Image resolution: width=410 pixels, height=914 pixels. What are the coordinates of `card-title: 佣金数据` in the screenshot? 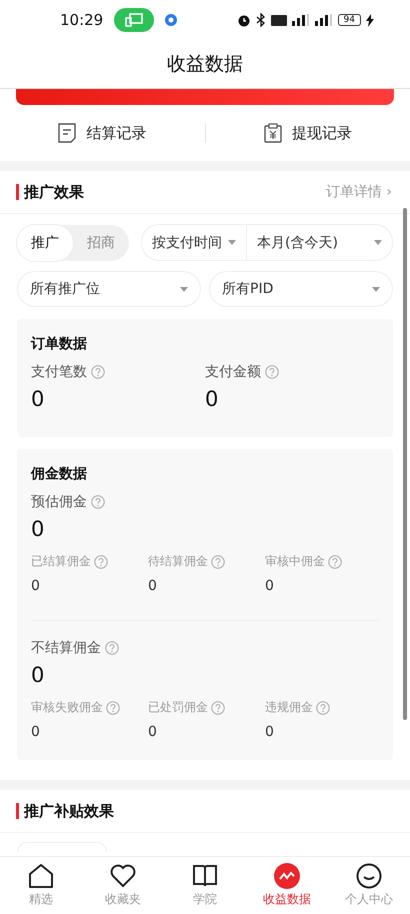 It's located at (59, 474).